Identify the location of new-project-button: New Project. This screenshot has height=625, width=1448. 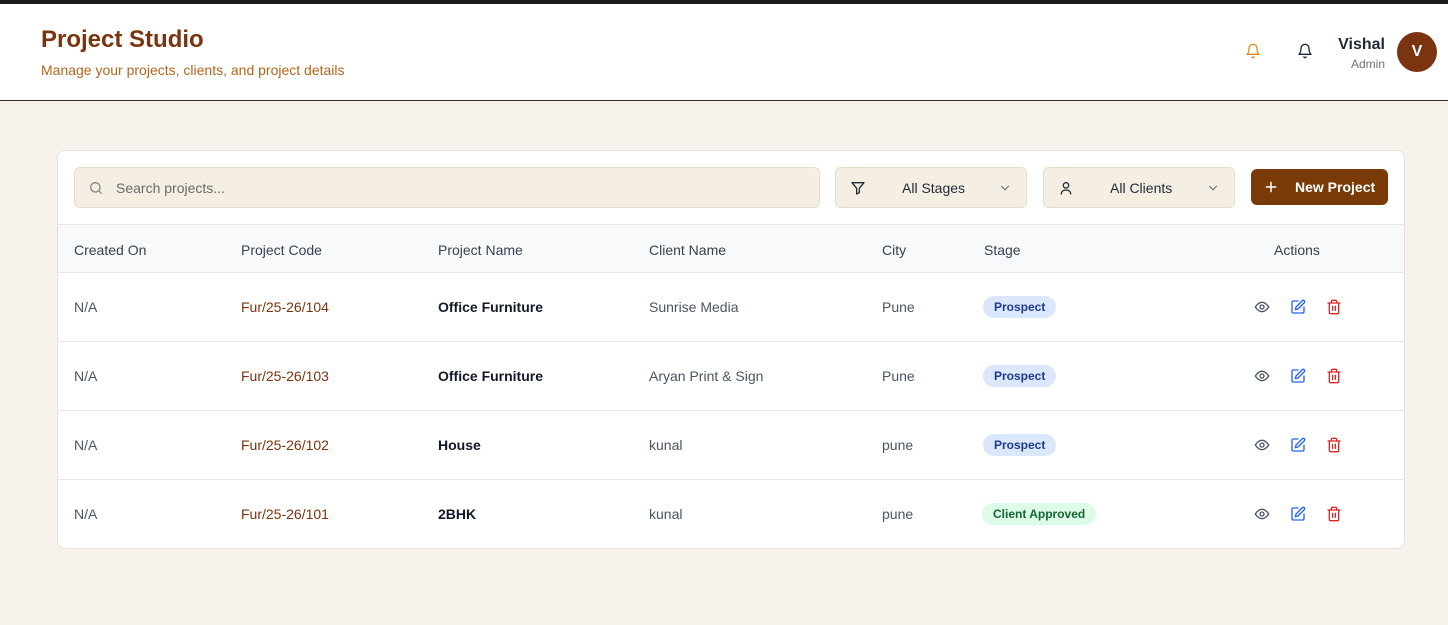
(1319, 187).